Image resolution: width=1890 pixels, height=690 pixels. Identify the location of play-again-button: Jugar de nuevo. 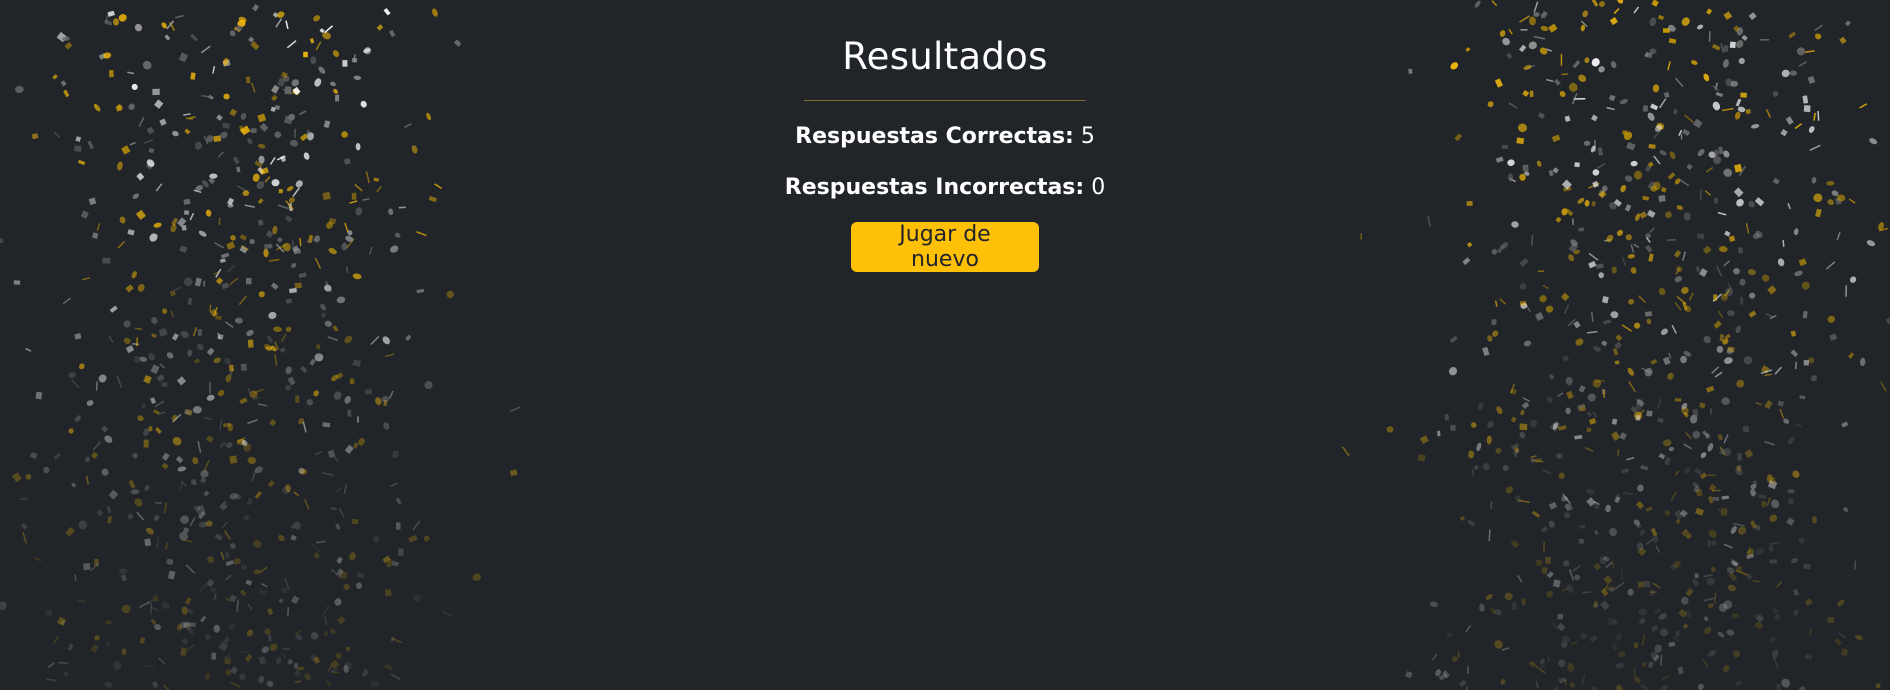
(945, 247).